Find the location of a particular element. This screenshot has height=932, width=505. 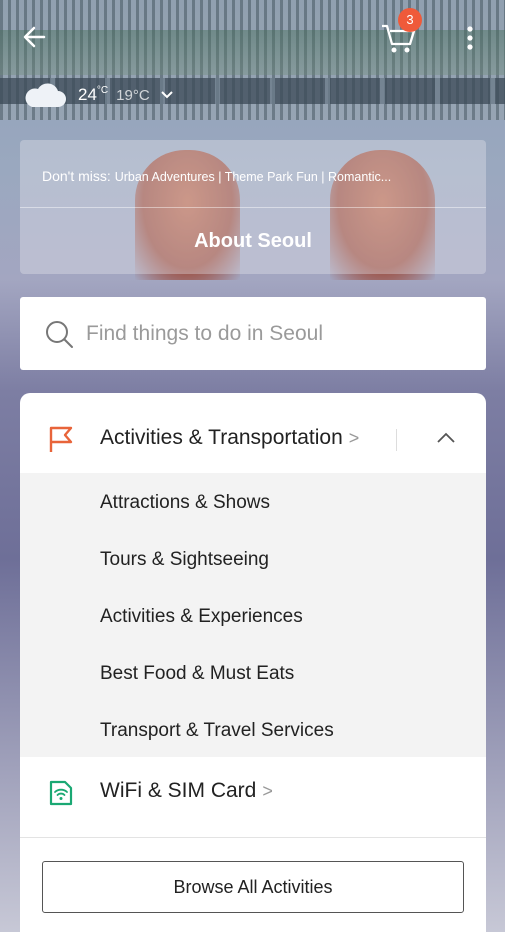

browse-all-button: Browse All Activities is located at coordinates (253, 887).